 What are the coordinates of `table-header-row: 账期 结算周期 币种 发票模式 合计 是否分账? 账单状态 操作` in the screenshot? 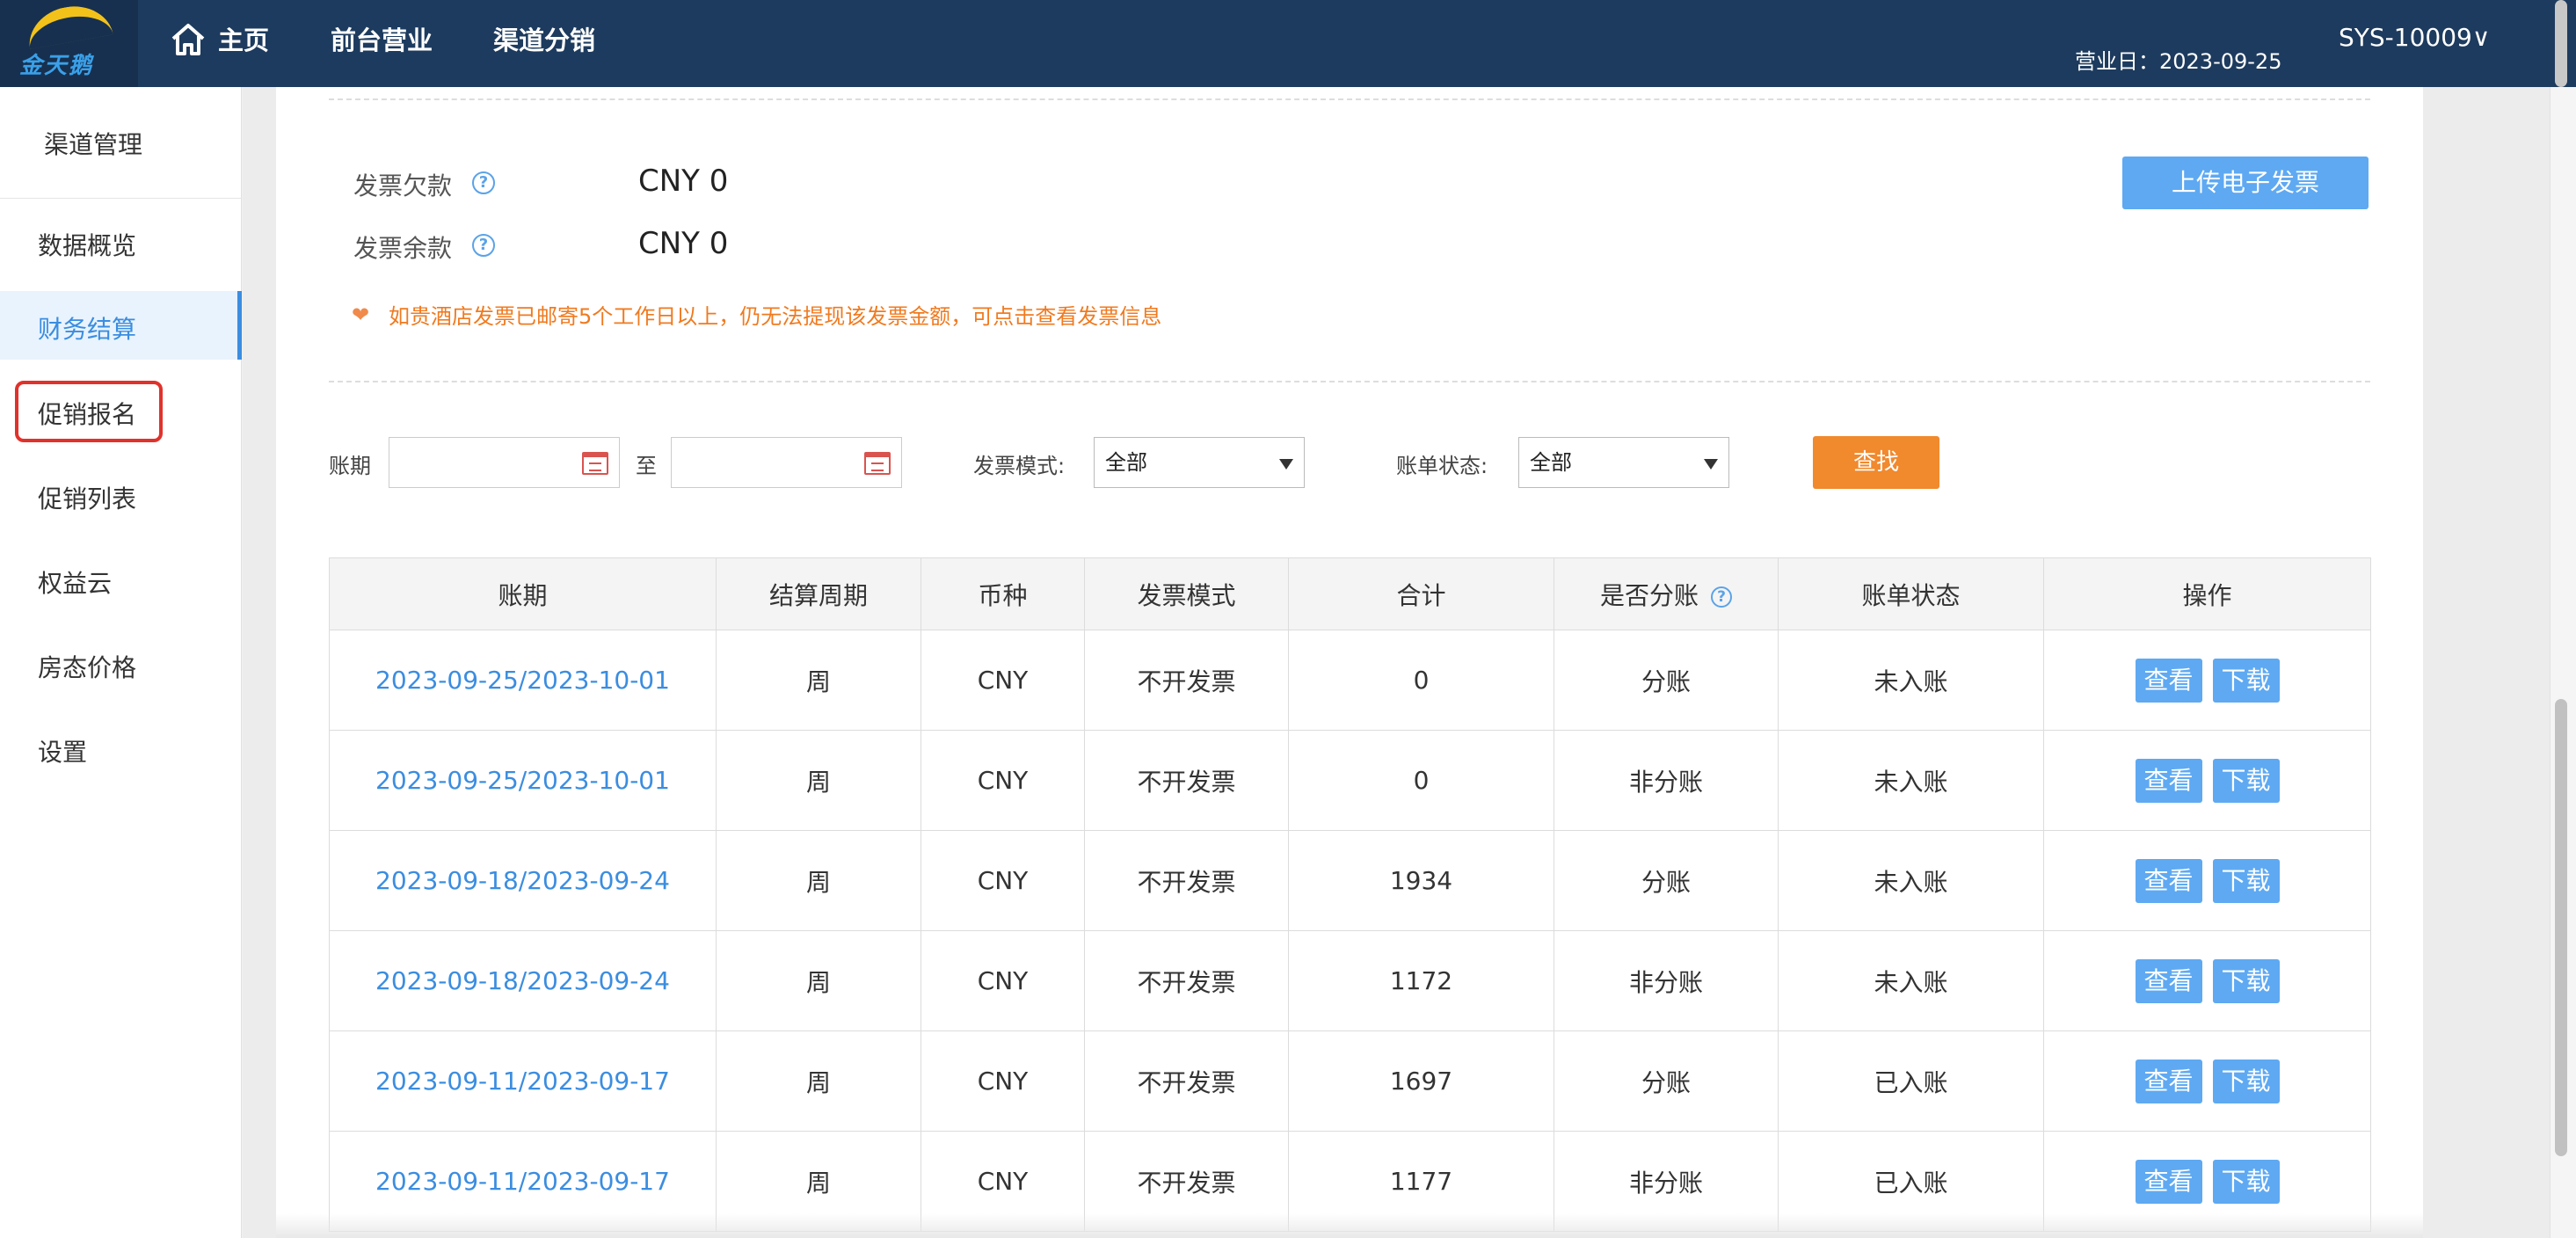 It's located at (1350, 593).